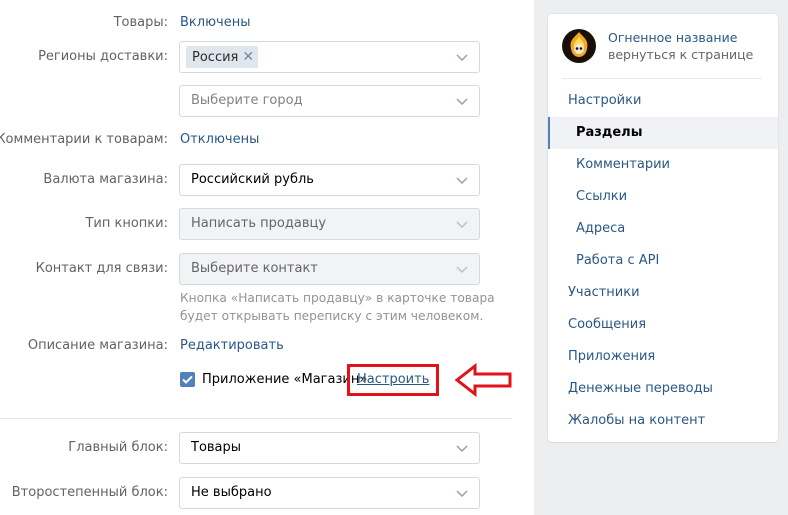 The width and height of the screenshot is (788, 515). I want to click on region-tag-label: Россия, so click(215, 57).